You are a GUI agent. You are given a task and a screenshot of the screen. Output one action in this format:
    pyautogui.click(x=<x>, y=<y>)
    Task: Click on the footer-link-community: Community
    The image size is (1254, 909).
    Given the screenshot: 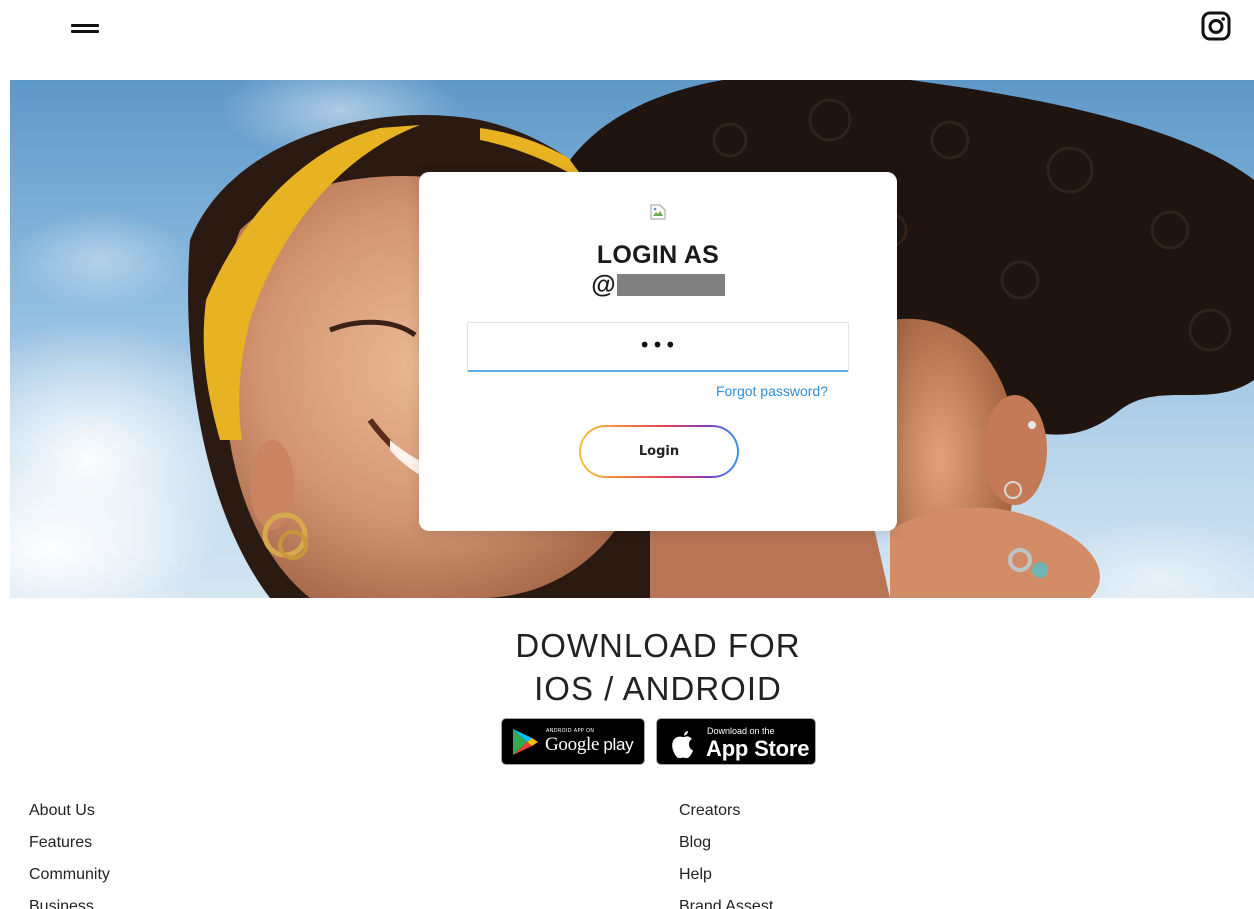 What is the action you would take?
    pyautogui.click(x=69, y=875)
    